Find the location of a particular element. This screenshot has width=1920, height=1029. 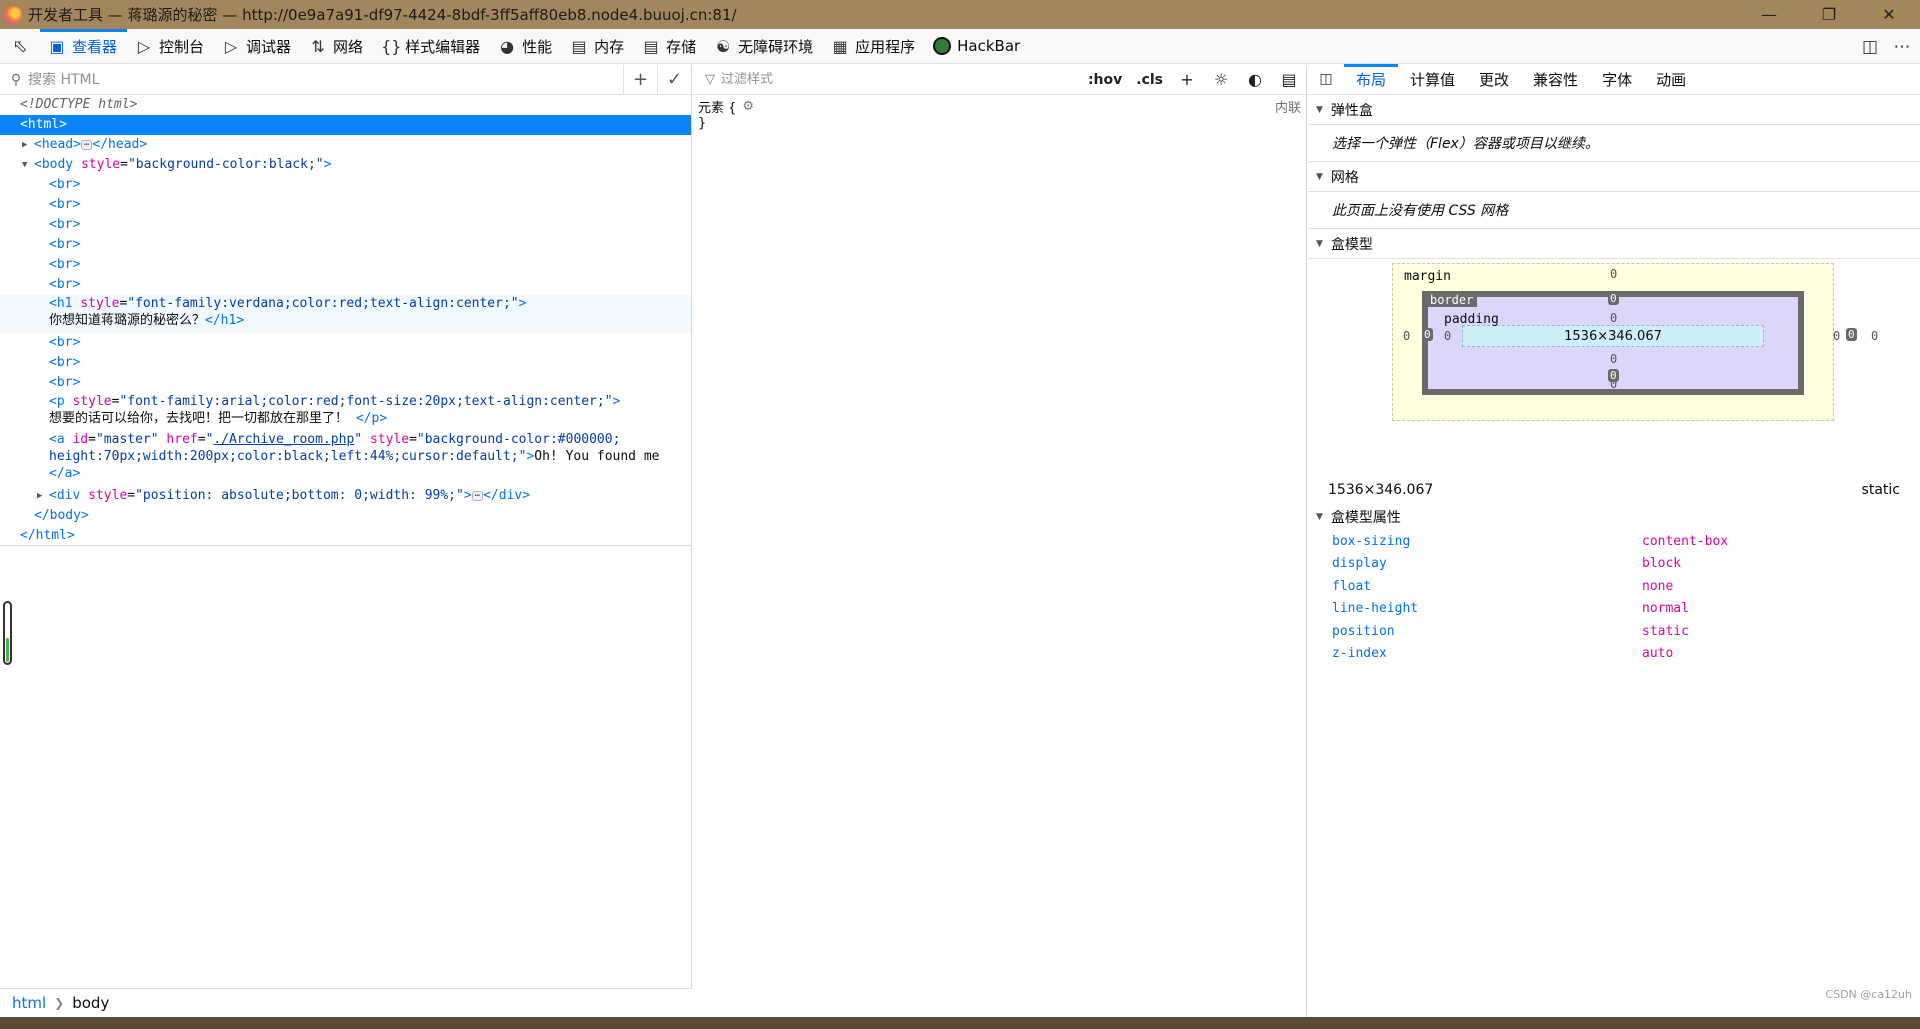

cls-toggle-button: .cls is located at coordinates (1149, 80).